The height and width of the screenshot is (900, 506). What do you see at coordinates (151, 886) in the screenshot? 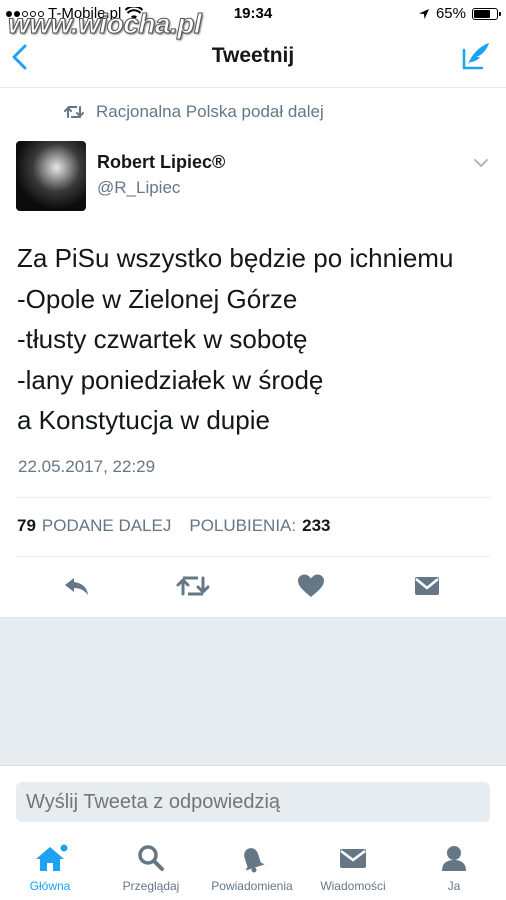
I see `tab-label: Przeglądaj` at bounding box center [151, 886].